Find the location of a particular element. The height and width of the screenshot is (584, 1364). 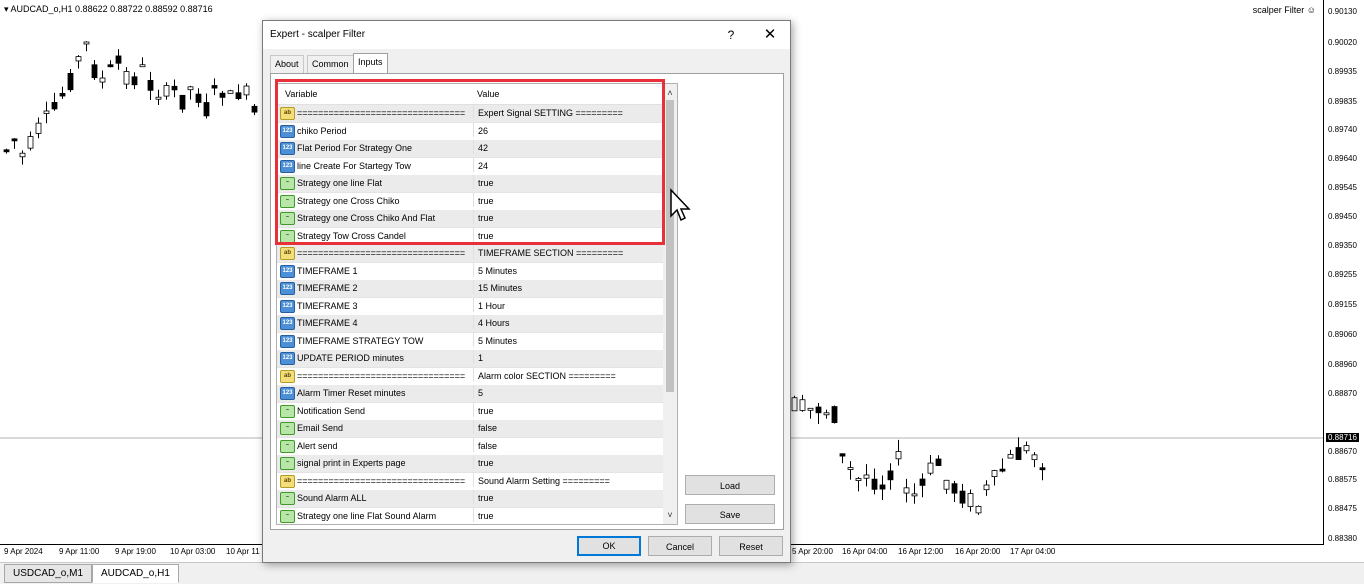

input-row: 123 line Create For Startegy Tow 24 is located at coordinates (470, 166).